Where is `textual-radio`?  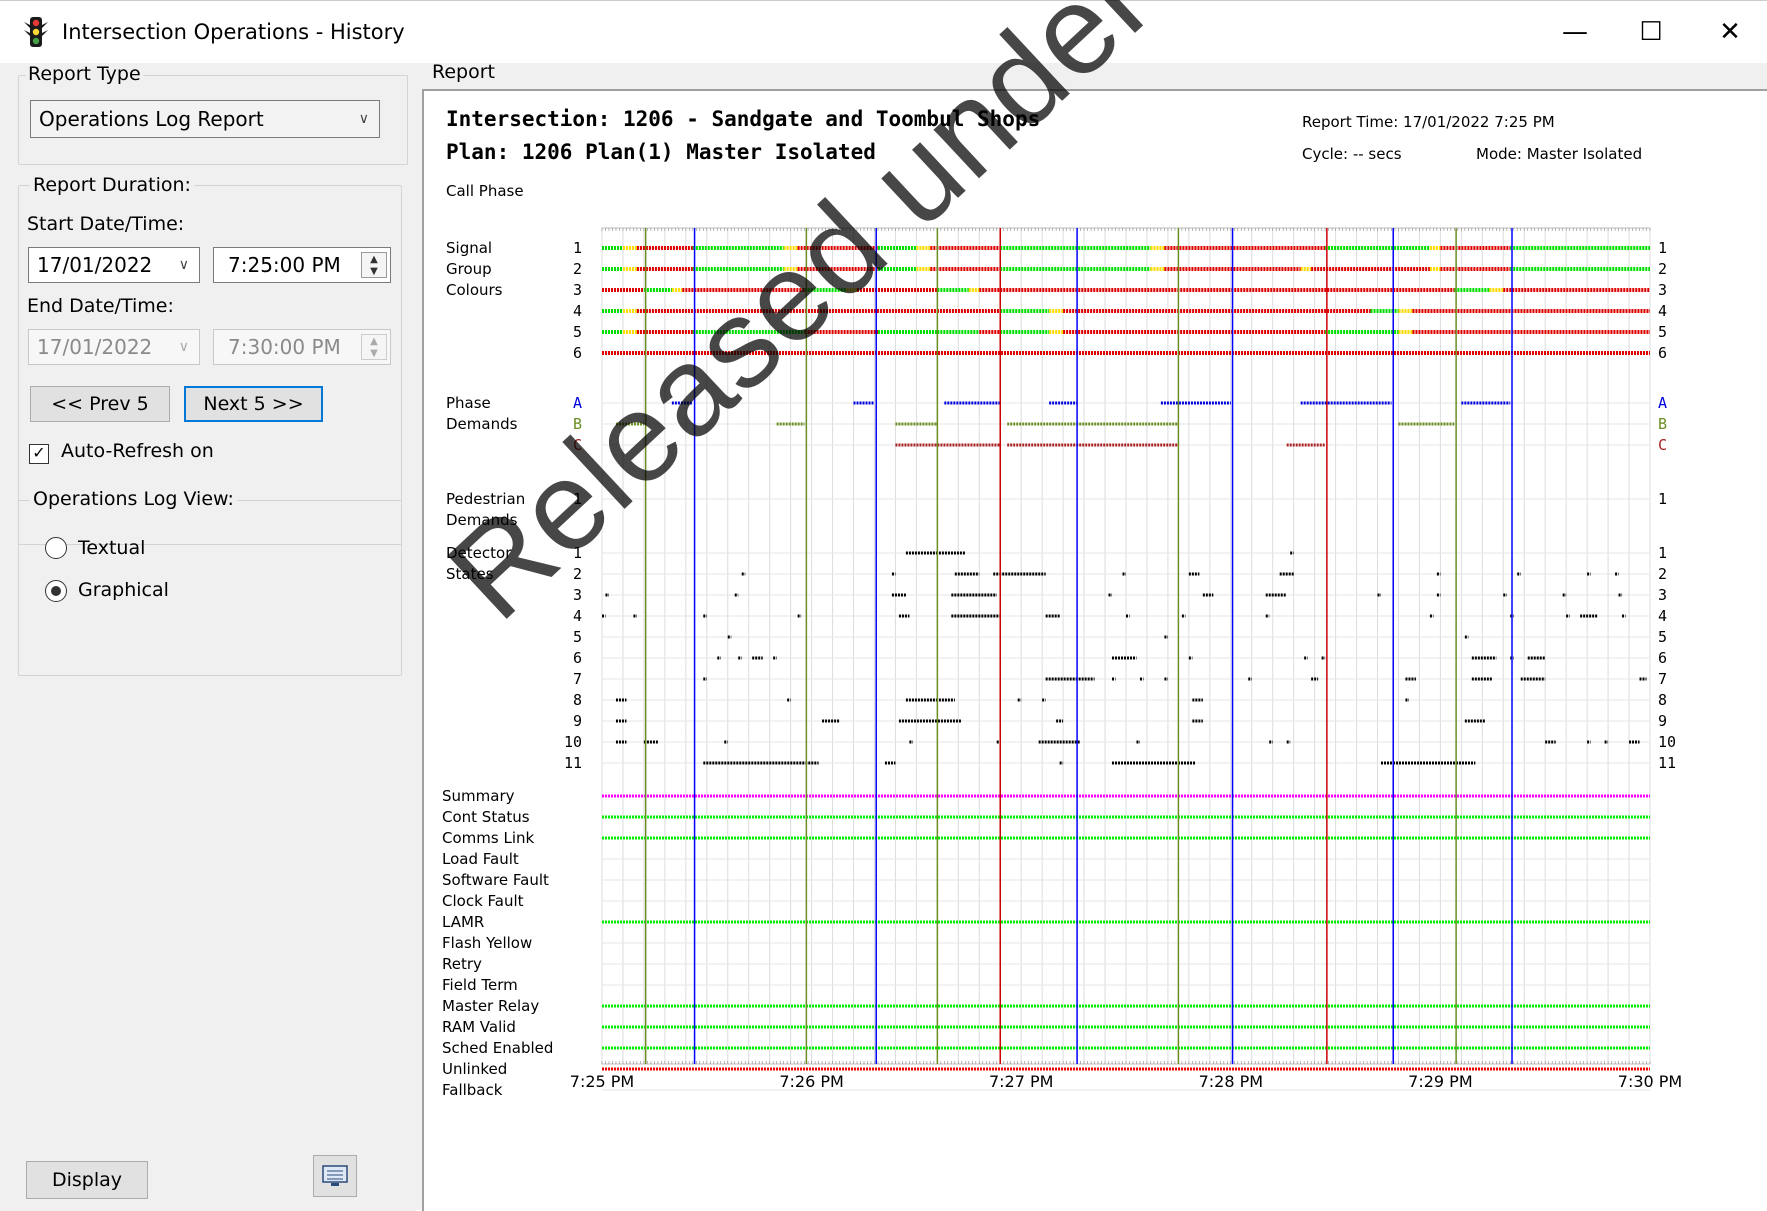
textual-radio is located at coordinates (56, 548).